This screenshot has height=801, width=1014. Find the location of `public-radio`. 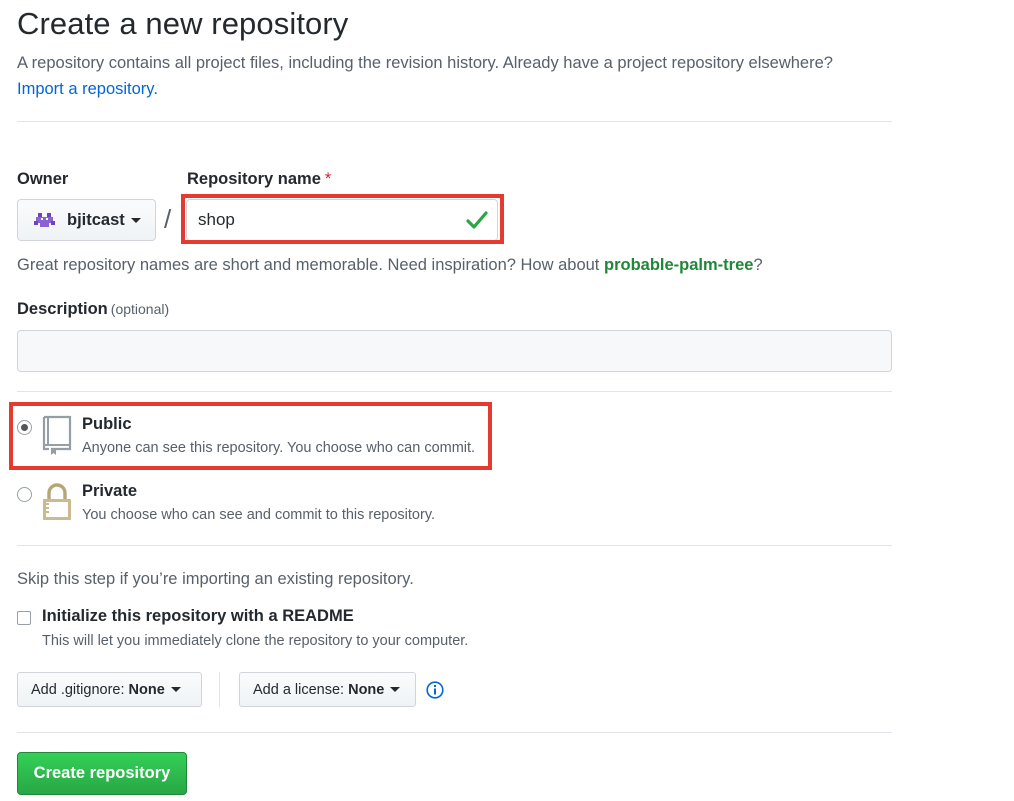

public-radio is located at coordinates (24, 427).